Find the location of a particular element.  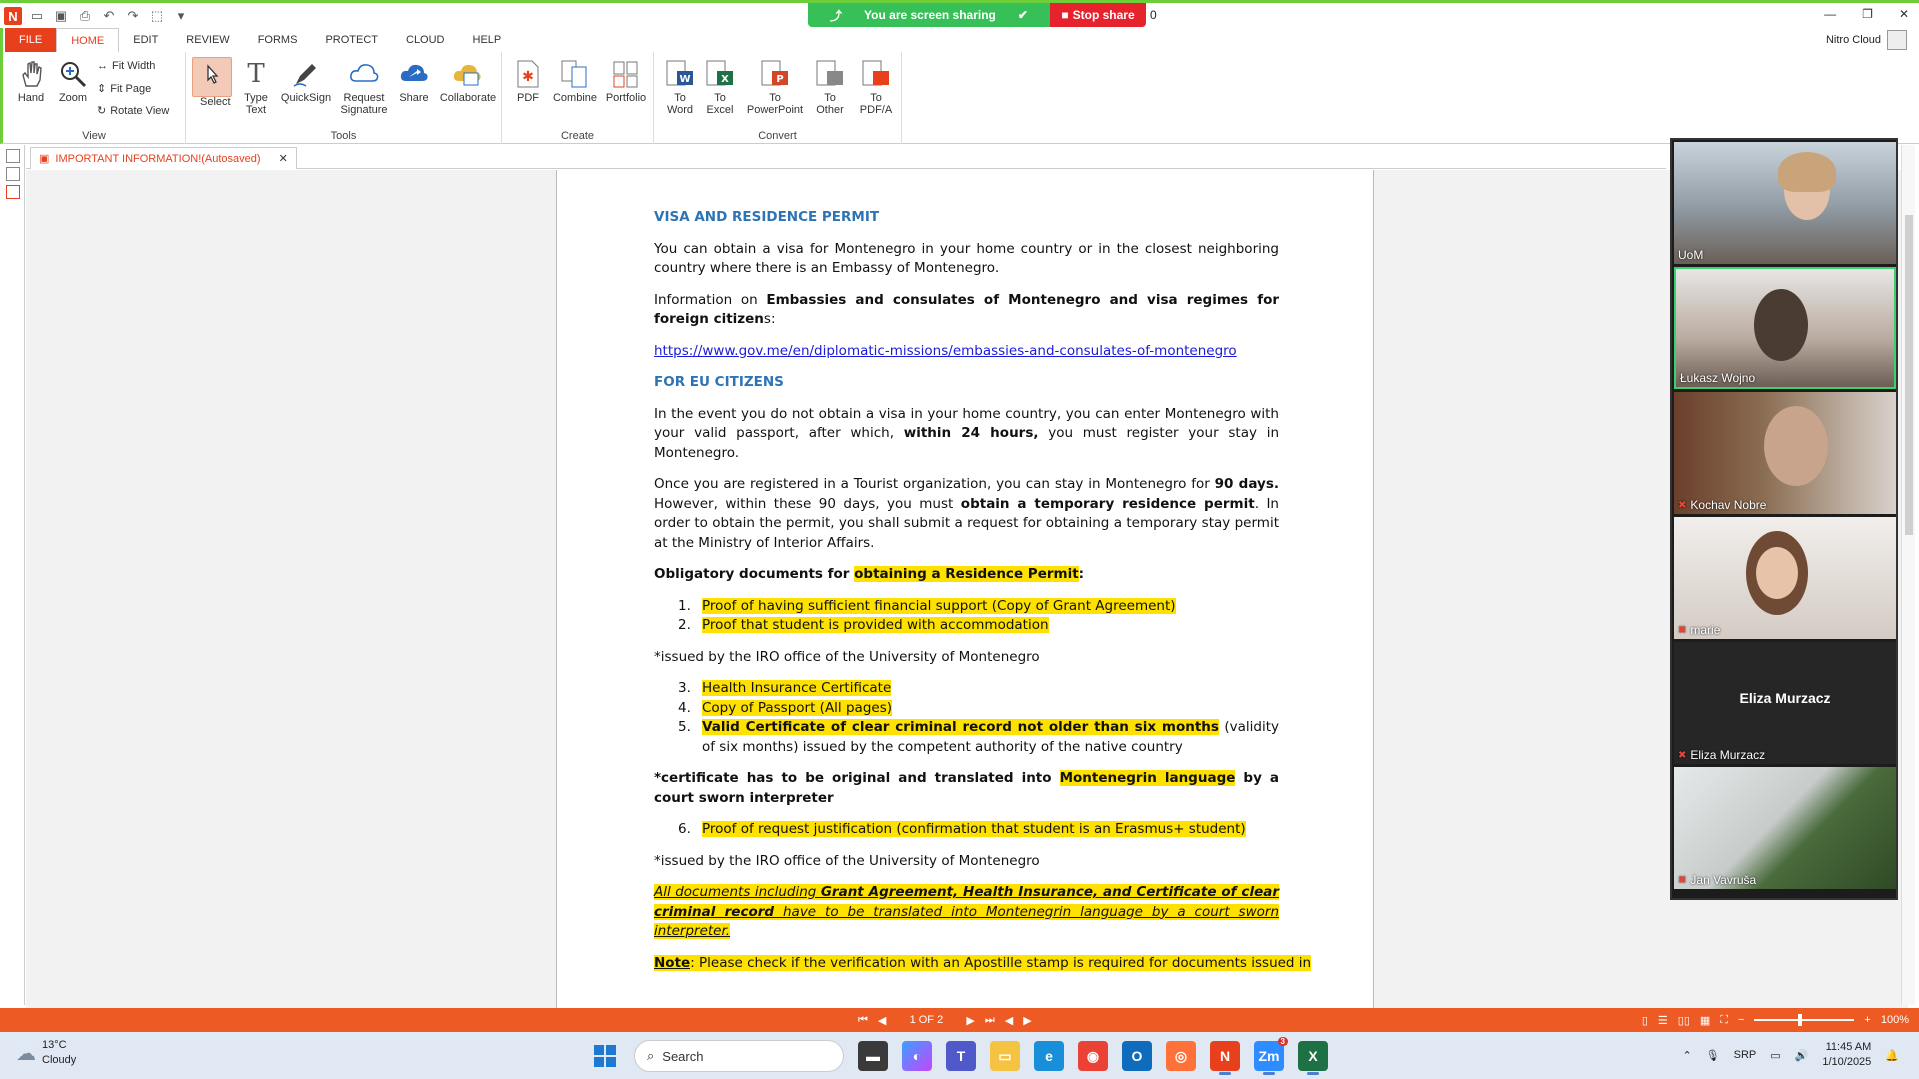

participant-tile: ✖ marie is located at coordinates (1785, 578).